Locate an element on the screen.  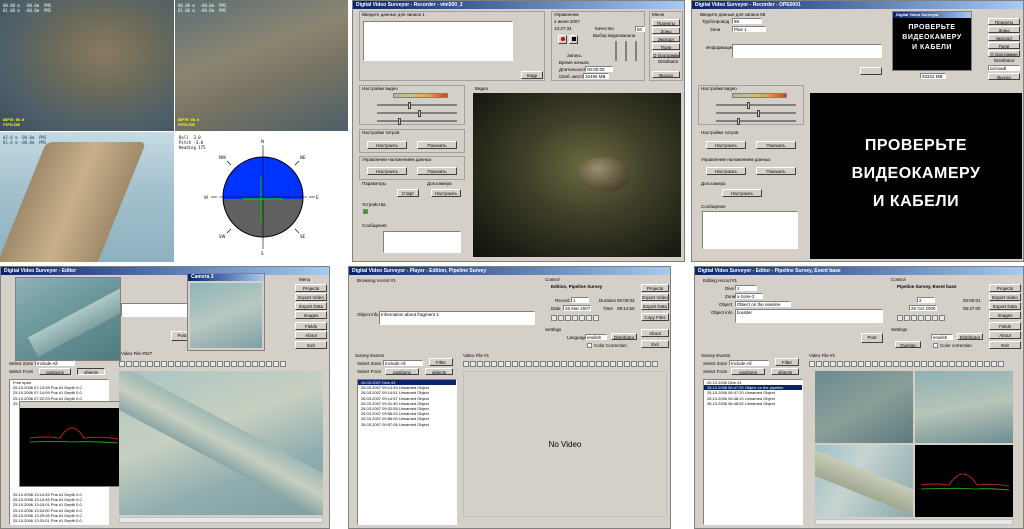
extra-camera-tune-button: Настроить is located at coordinates (446, 193).